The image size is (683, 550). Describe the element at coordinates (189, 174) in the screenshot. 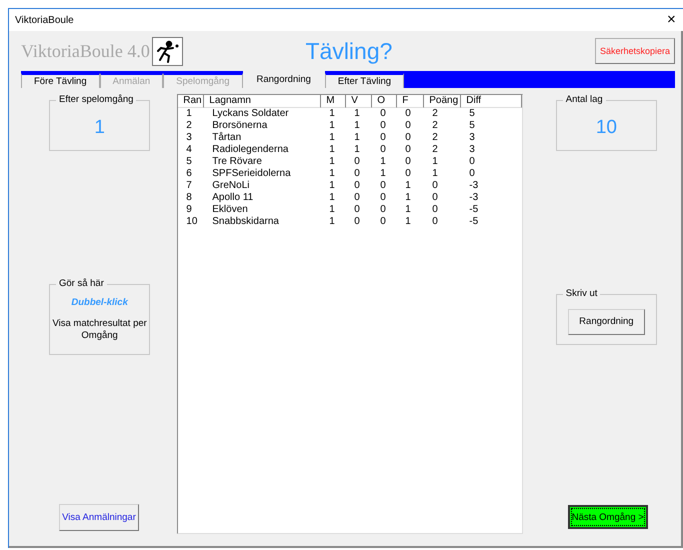

I see `table-cell-text: 6` at that location.